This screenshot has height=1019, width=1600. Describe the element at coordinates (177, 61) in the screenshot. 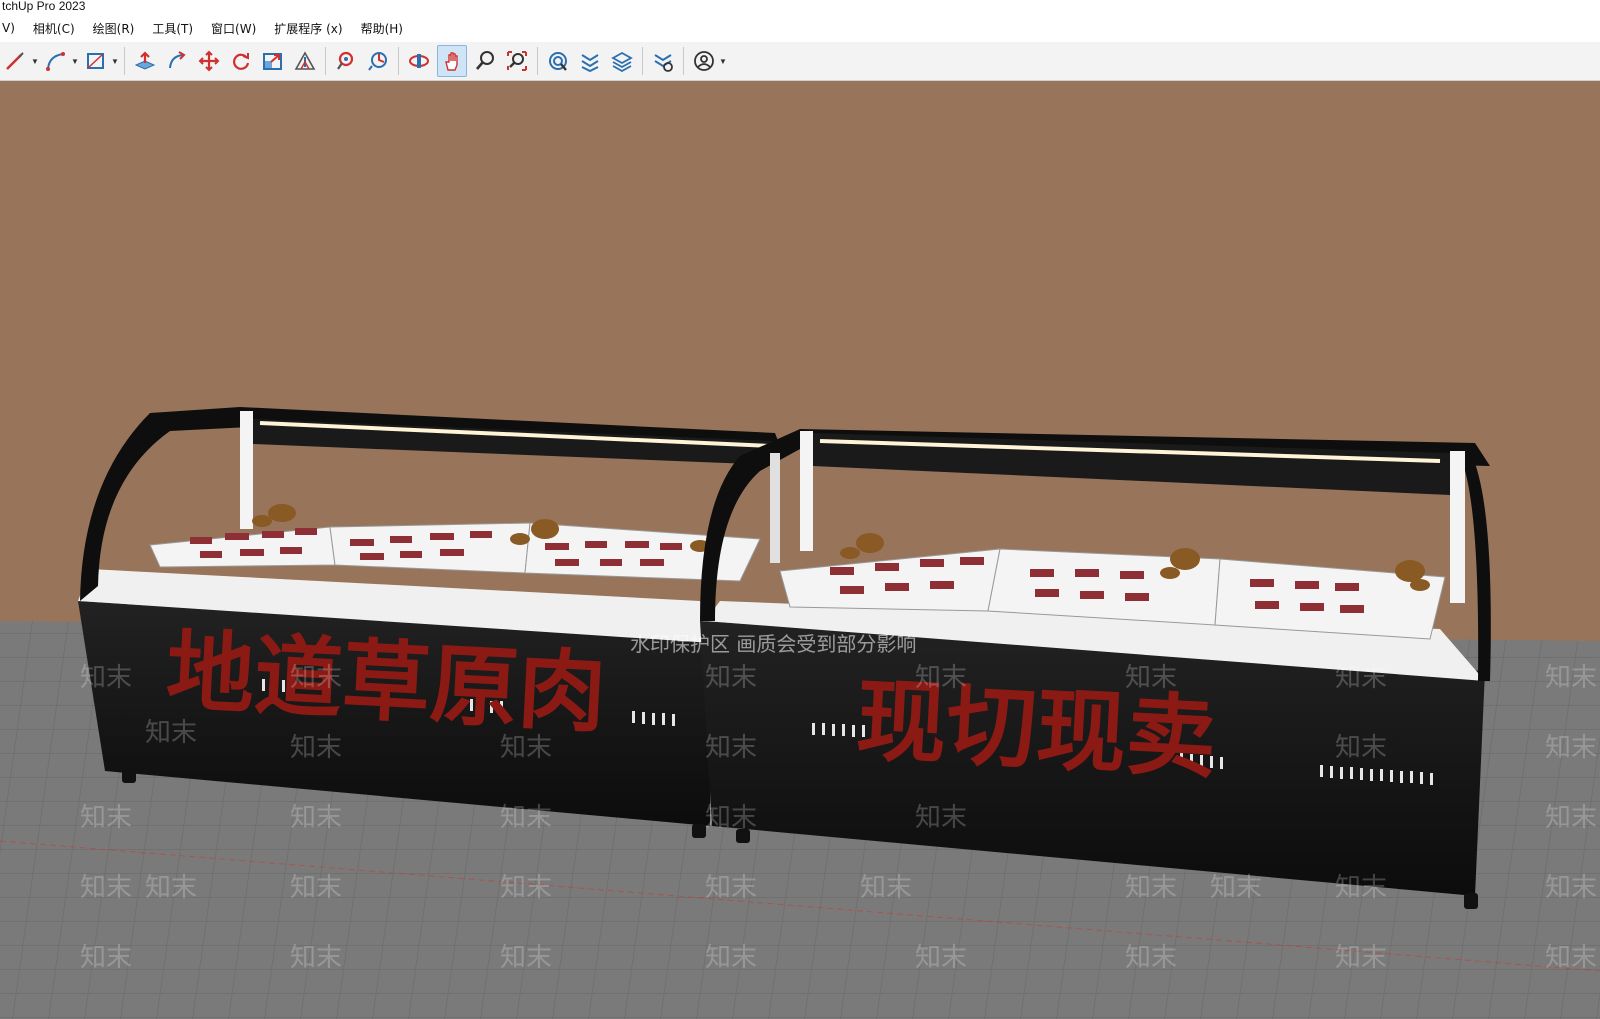

I see `follow-me-icon` at that location.